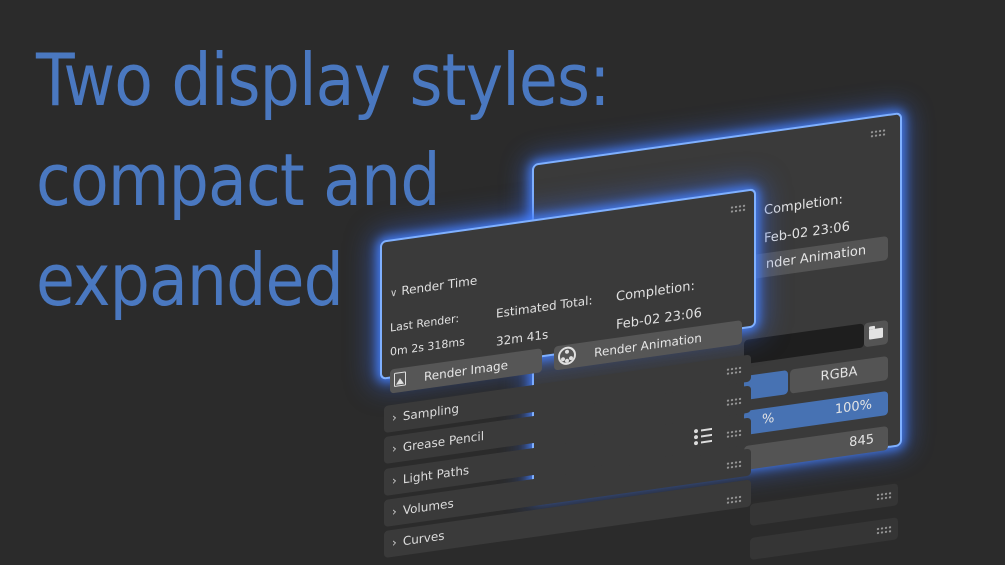 The image size is (1005, 565). I want to click on compact-panel-header: ∨ Render Time, so click(433, 286).